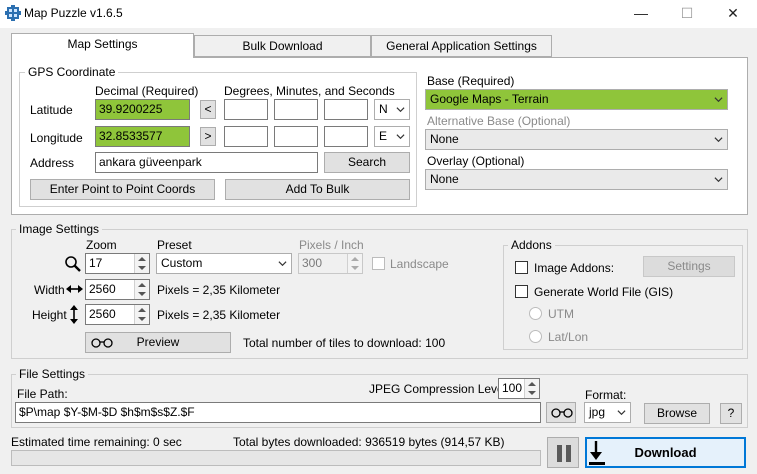 The height and width of the screenshot is (474, 757). I want to click on format-value: jpg, so click(597, 412).